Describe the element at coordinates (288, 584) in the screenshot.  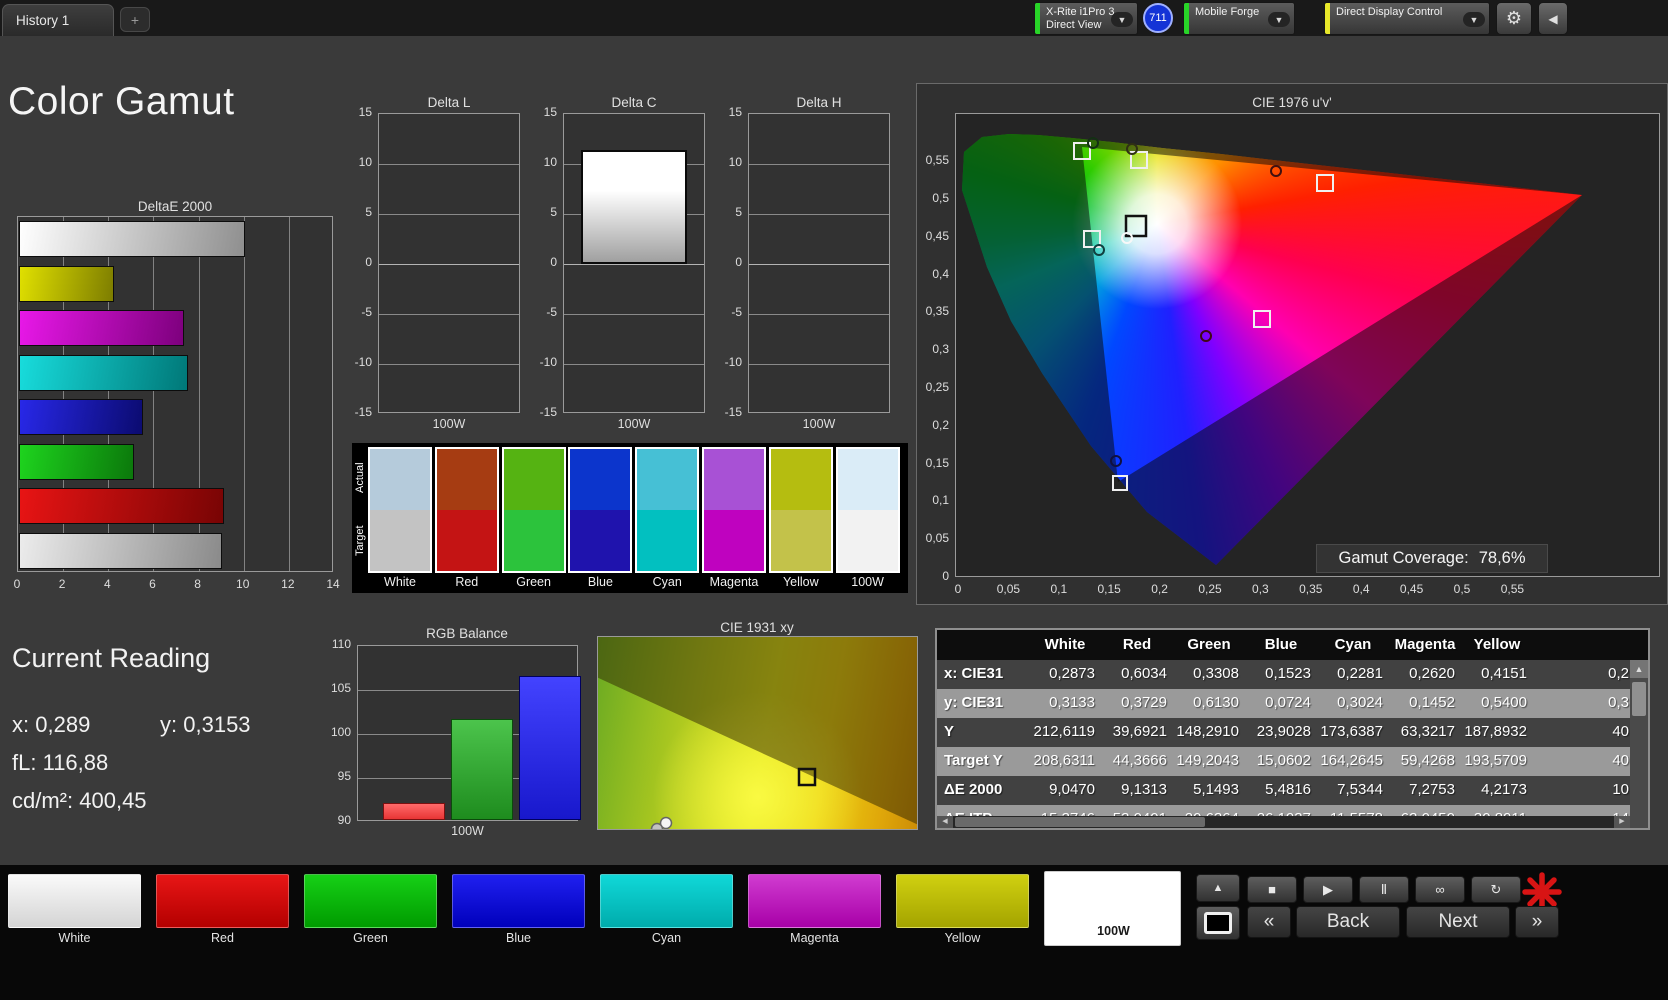
I see `axis-tick-label: 12` at that location.